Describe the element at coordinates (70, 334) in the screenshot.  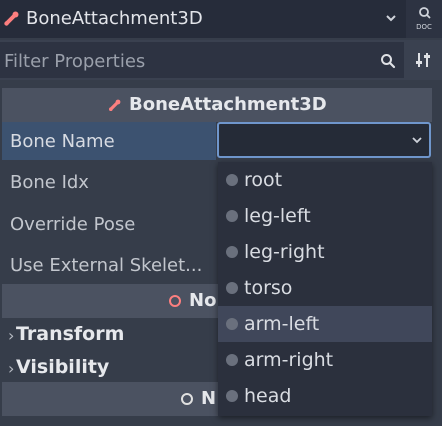
I see `group-label: Transform` at that location.